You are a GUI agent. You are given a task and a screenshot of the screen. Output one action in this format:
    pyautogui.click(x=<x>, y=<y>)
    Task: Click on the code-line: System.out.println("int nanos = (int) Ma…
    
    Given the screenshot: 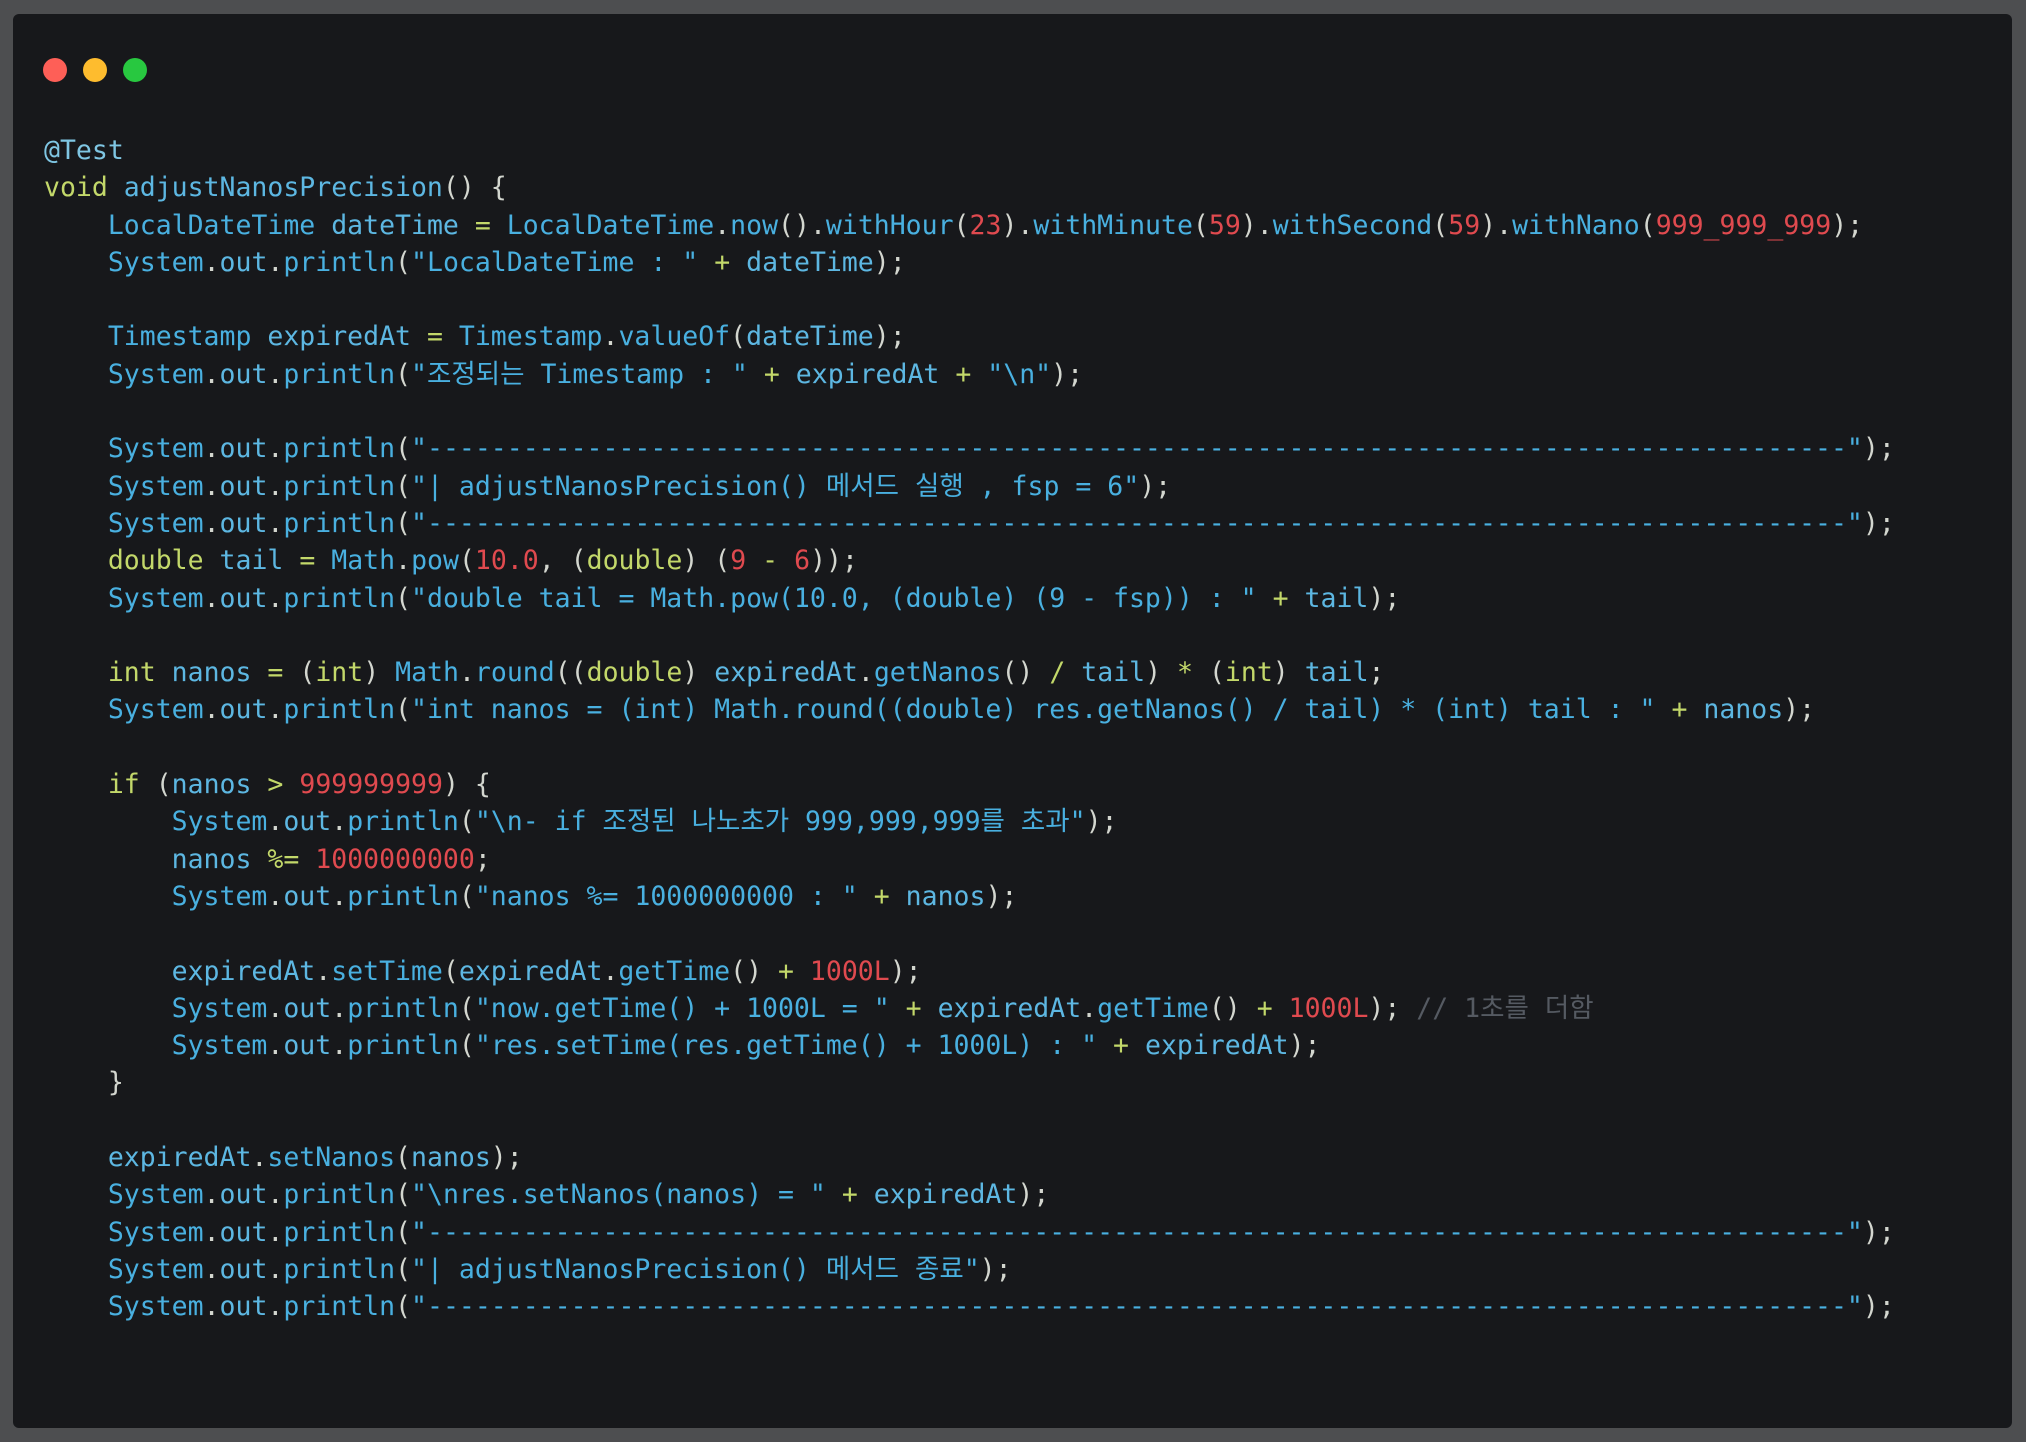 What is the action you would take?
    pyautogui.click(x=969, y=709)
    